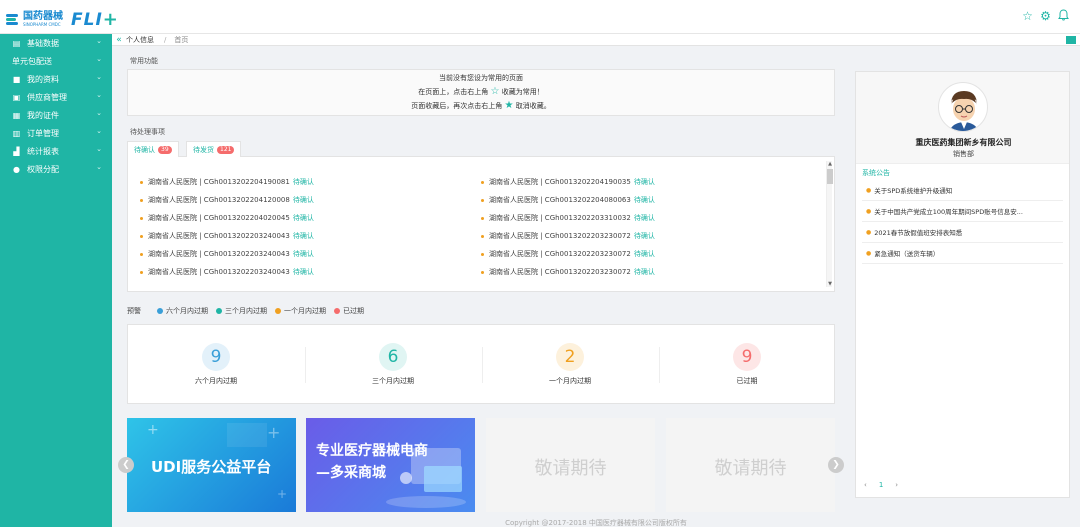 Image resolution: width=1080 pixels, height=527 pixels. I want to click on stat-three-months: 6 三个月内过期, so click(393, 364).